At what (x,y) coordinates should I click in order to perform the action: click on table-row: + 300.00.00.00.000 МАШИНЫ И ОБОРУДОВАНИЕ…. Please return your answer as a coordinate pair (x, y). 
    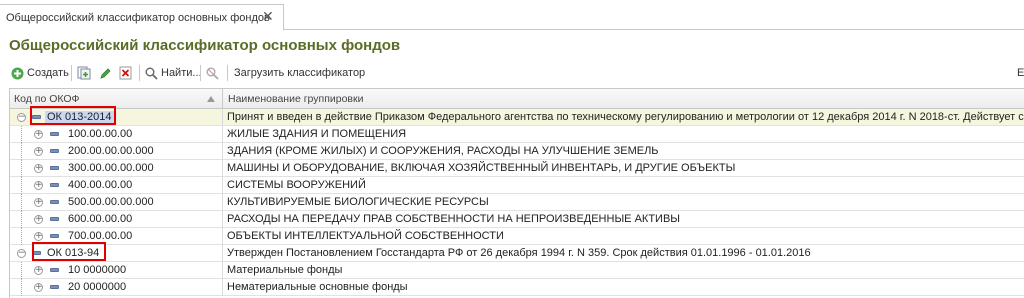
    Looking at the image, I should click on (517, 168).